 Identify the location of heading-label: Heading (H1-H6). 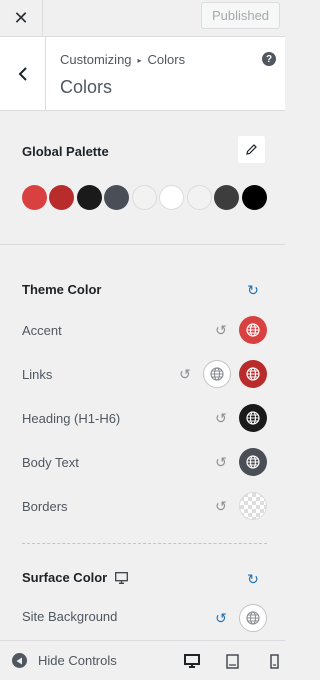
(71, 418).